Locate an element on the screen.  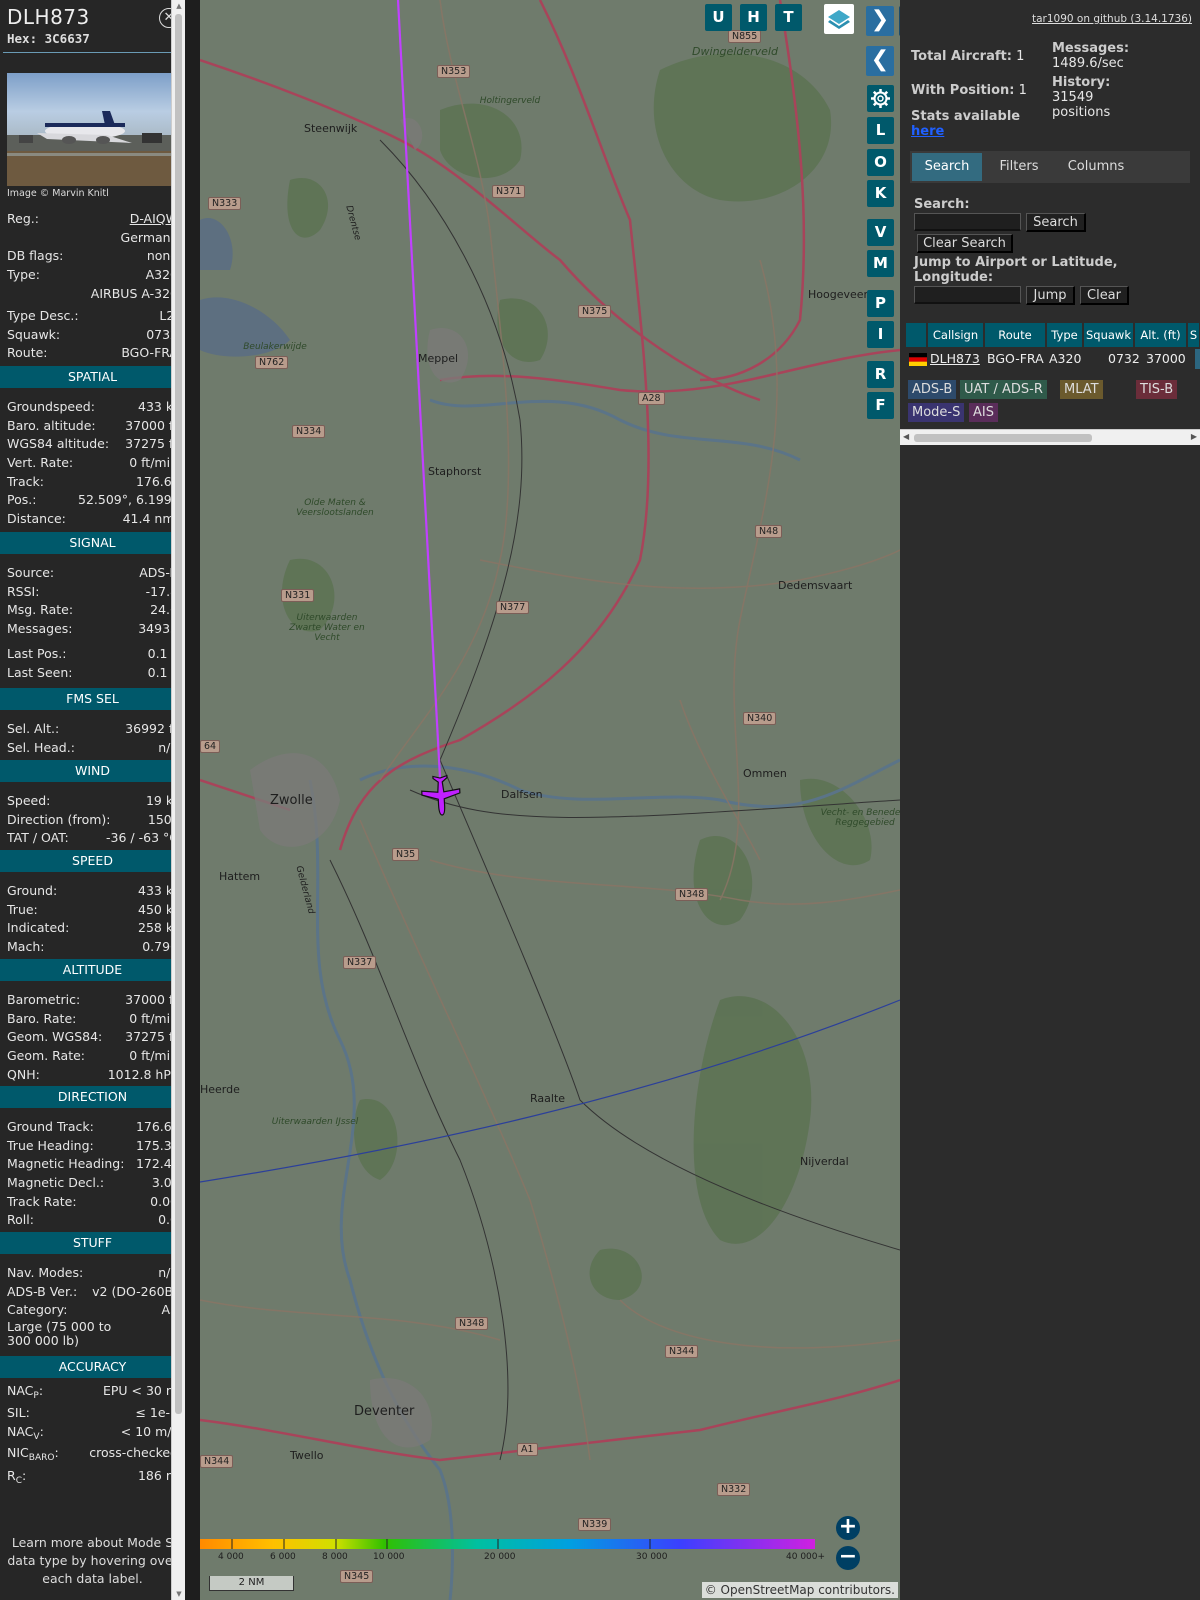
info-row: Groundspeed: 433 kt is located at coordinates (92, 408).